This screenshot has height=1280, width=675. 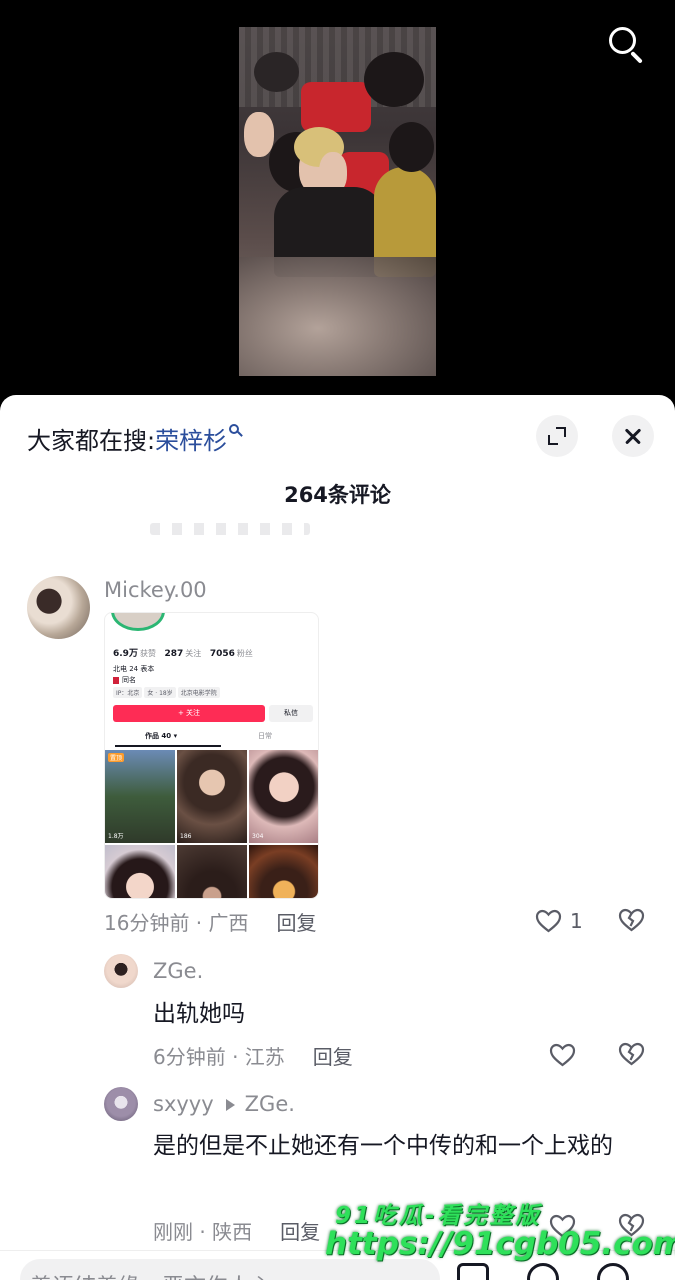 I want to click on comment-meta: 6分钟前 · 江苏 回复, so click(x=253, y=1055).